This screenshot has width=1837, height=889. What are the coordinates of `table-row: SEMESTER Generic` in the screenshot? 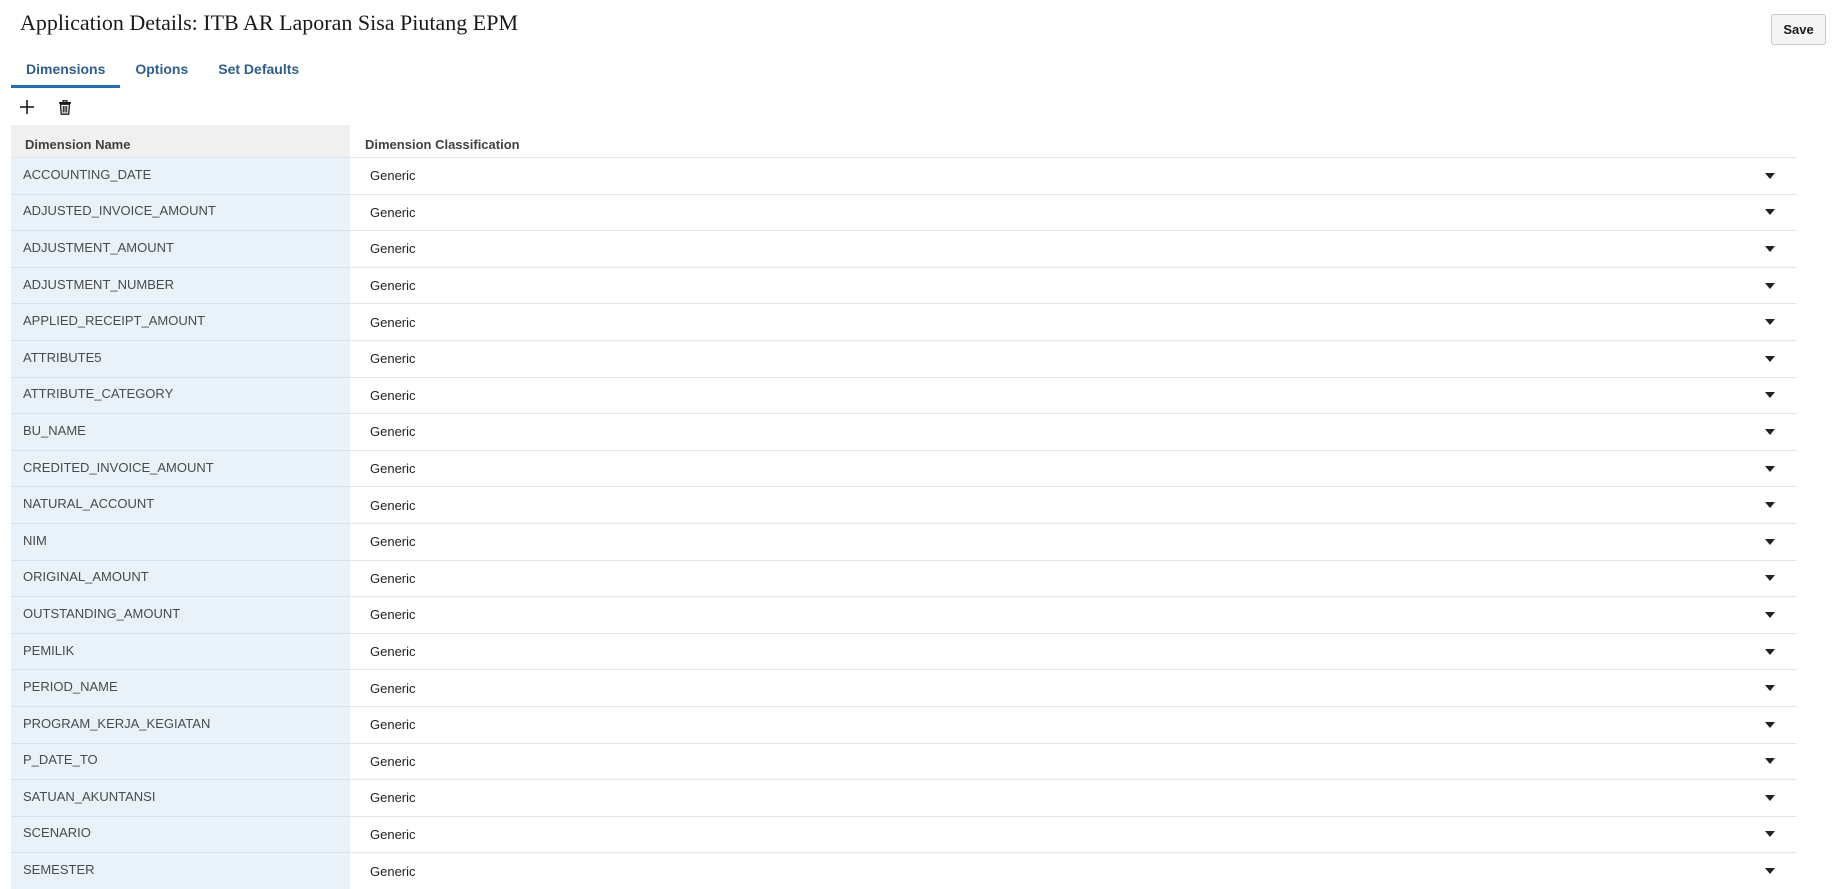 It's located at (904, 871).